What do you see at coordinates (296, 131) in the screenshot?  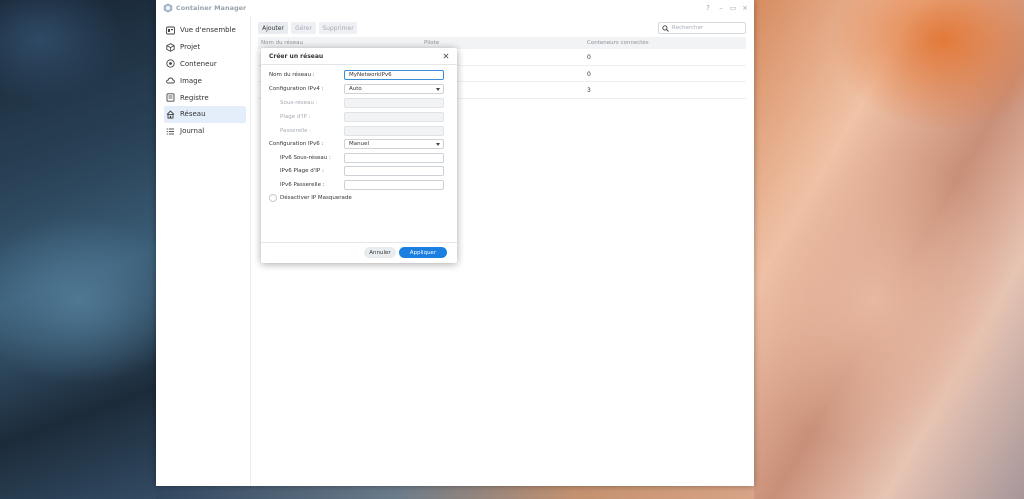 I see `gateway-label: Passerelle :` at bounding box center [296, 131].